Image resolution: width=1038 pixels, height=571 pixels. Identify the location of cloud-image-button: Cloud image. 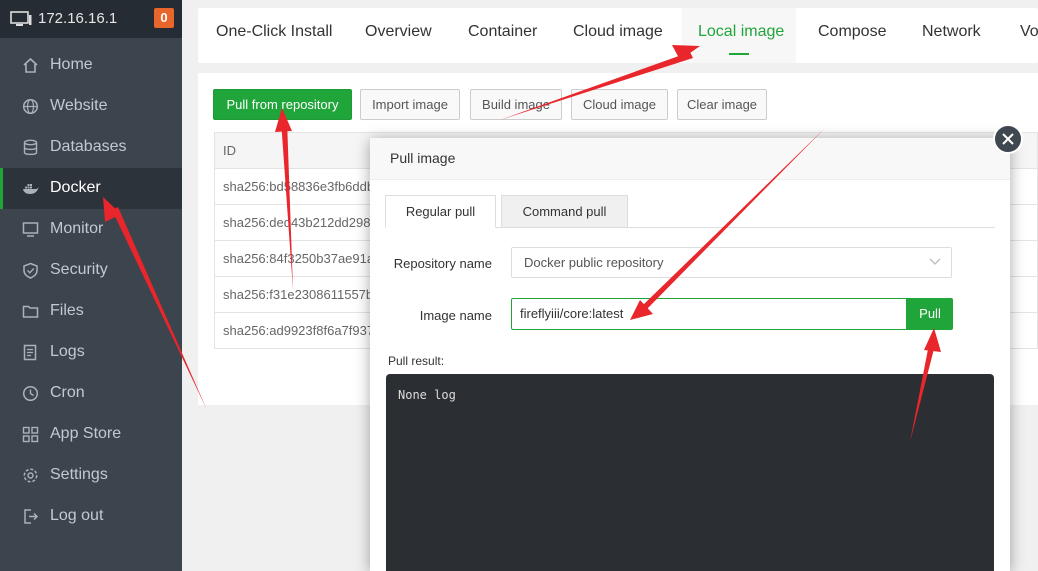
(619, 104).